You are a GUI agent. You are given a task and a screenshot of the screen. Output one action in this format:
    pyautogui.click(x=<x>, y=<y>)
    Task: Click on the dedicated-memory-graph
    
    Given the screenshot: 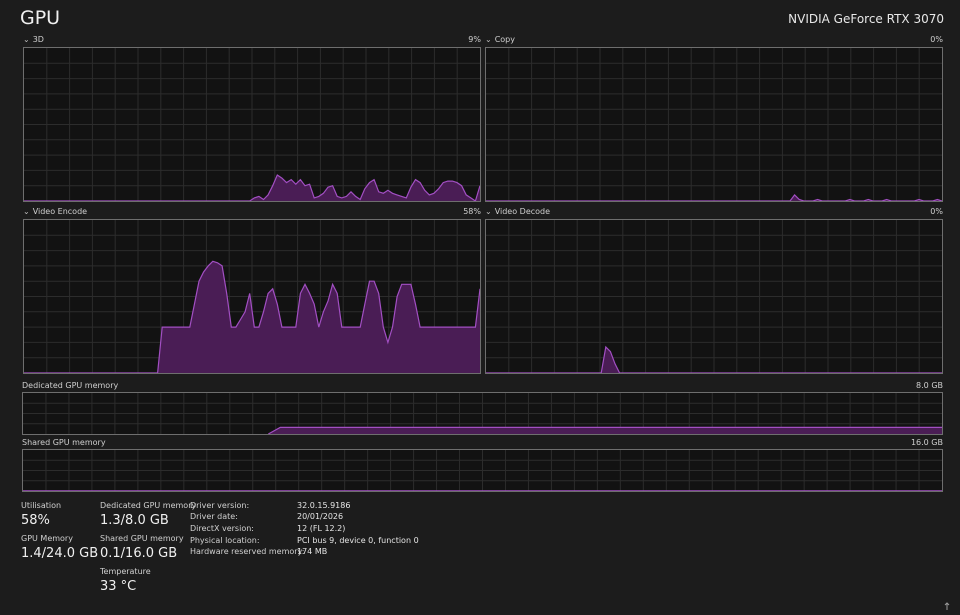 What is the action you would take?
    pyautogui.click(x=482, y=413)
    